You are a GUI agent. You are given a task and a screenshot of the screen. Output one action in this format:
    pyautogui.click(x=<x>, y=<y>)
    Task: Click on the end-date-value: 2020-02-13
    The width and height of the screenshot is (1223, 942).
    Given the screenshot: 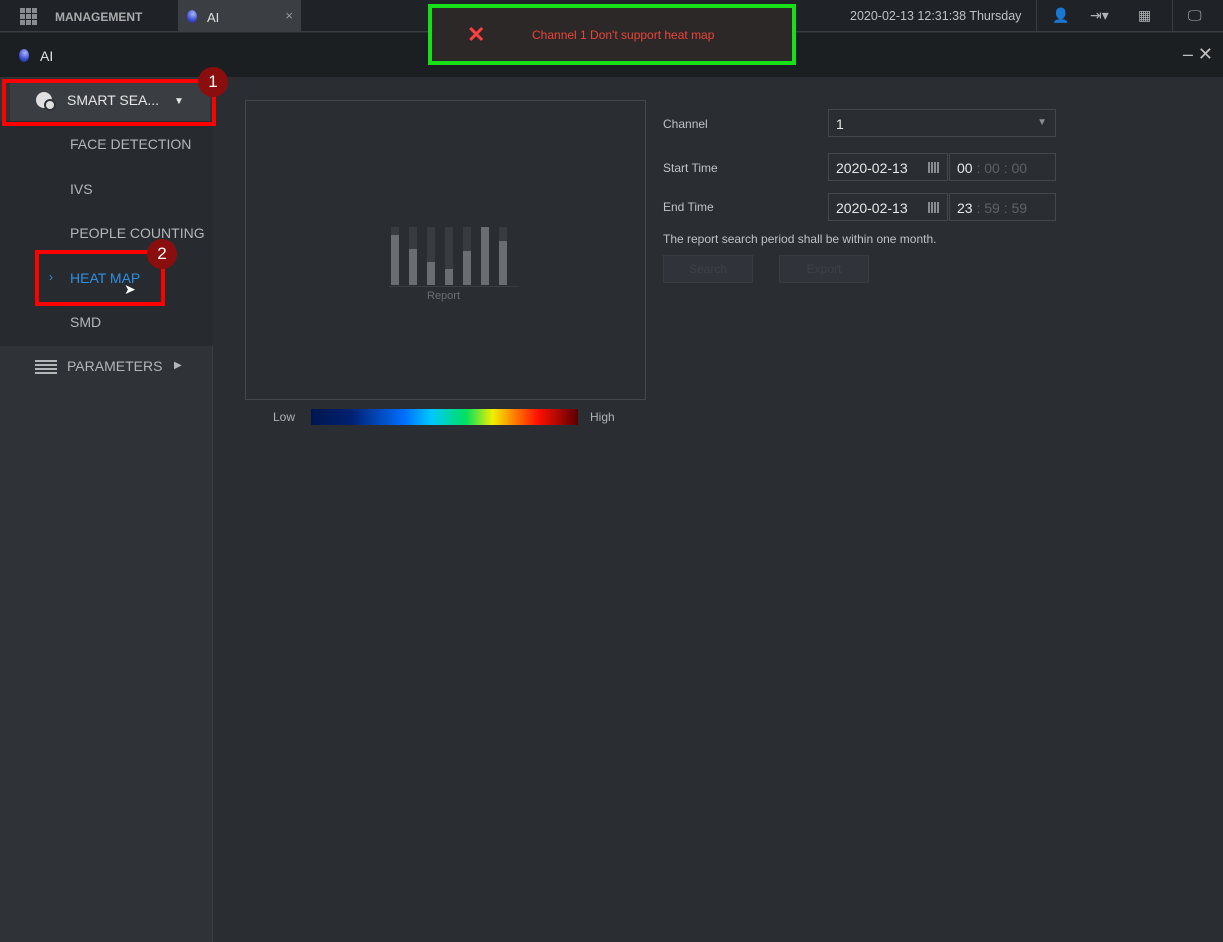 What is the action you would take?
    pyautogui.click(x=872, y=208)
    